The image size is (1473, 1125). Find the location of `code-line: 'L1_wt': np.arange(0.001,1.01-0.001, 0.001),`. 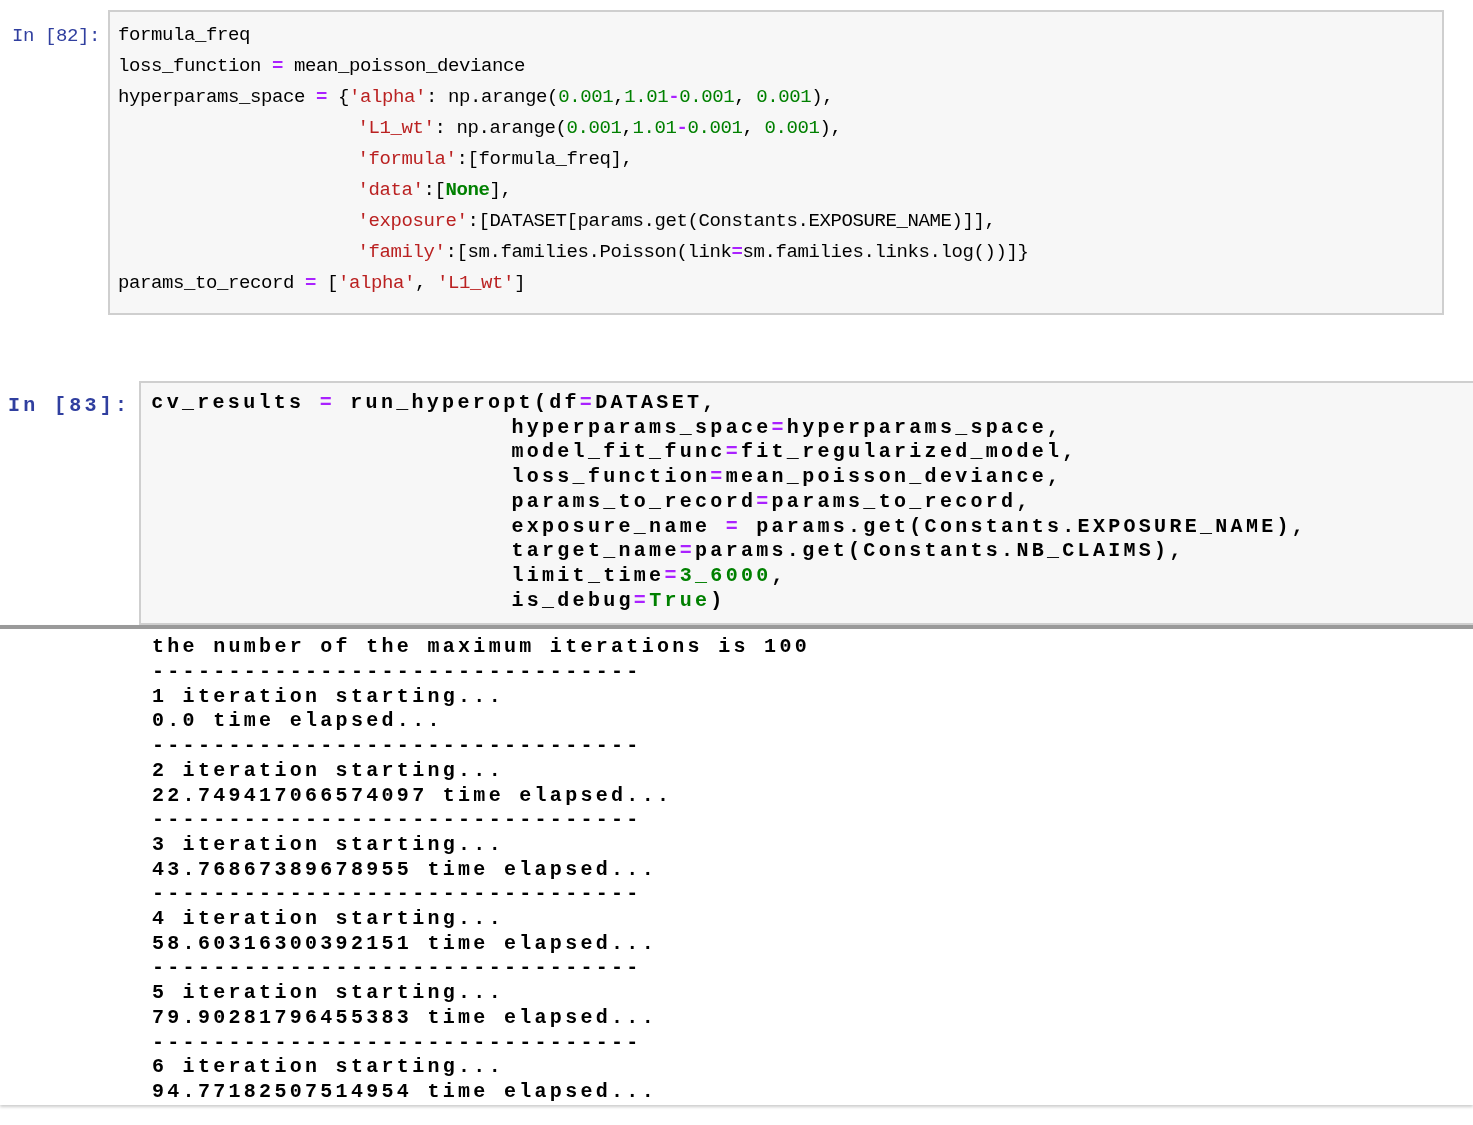

code-line: 'L1_wt': np.arange(0.001,1.01-0.001, 0.001), is located at coordinates (599, 128).